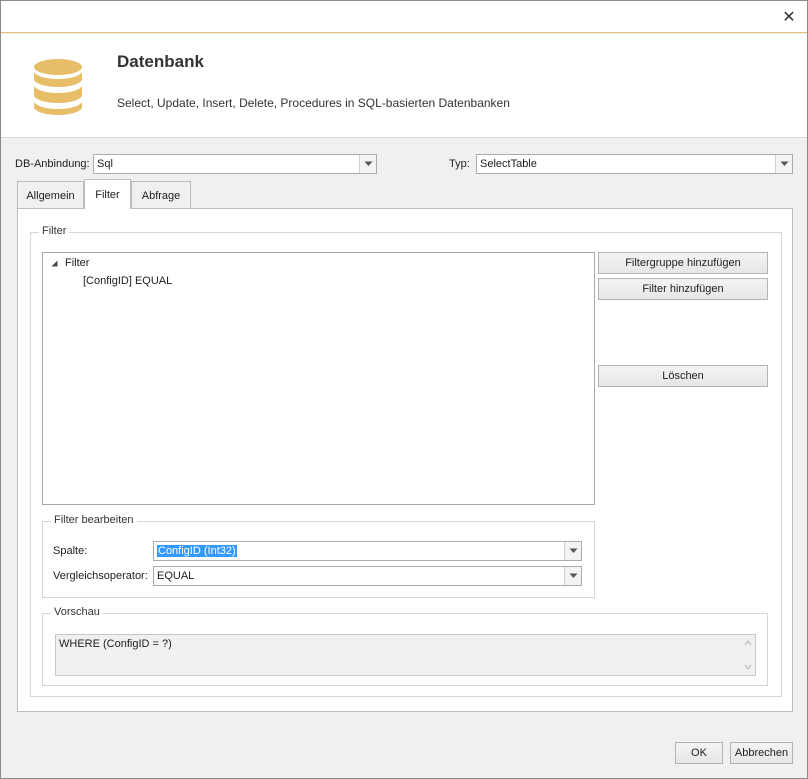  Describe the element at coordinates (748, 655) in the screenshot. I see `scrollbar-arrows-icon` at that location.